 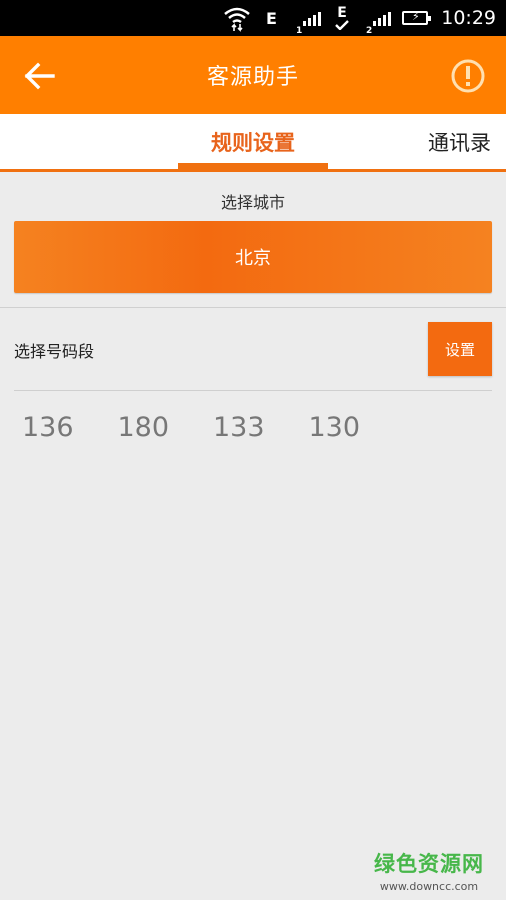 I want to click on prefix-item: 180, so click(x=143, y=427).